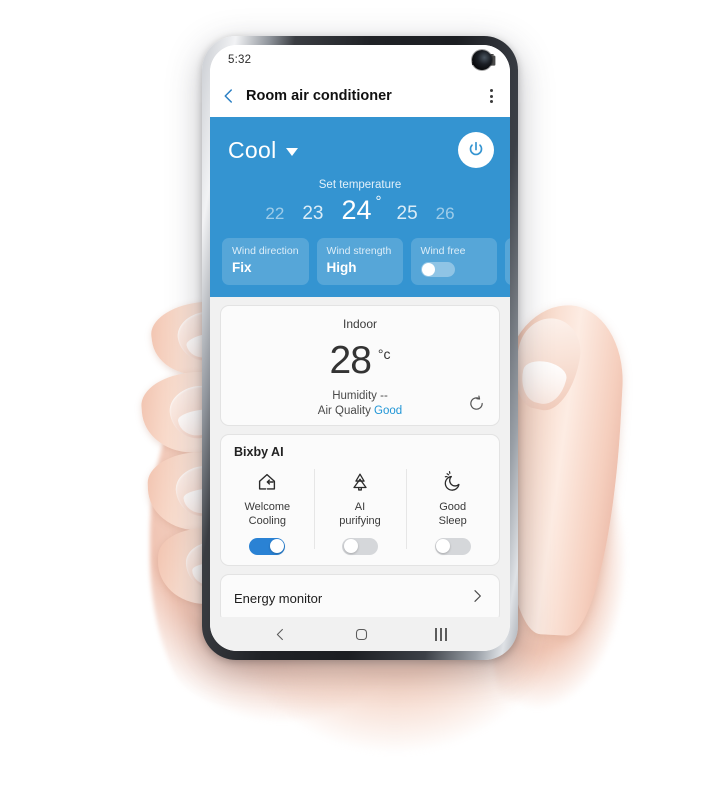 The width and height of the screenshot is (720, 790). Describe the element at coordinates (344, 411) in the screenshot. I see `air-quality-label: Air Quality` at that location.